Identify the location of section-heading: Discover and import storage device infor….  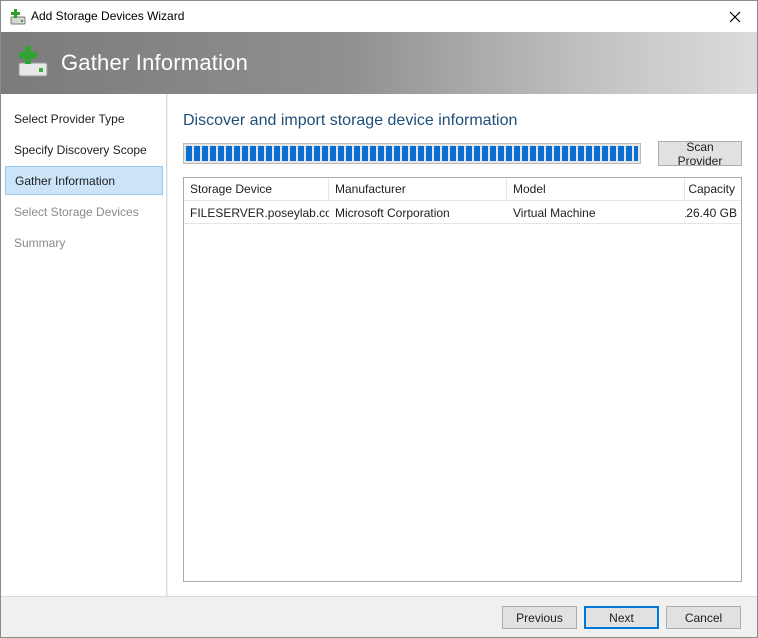
(350, 120).